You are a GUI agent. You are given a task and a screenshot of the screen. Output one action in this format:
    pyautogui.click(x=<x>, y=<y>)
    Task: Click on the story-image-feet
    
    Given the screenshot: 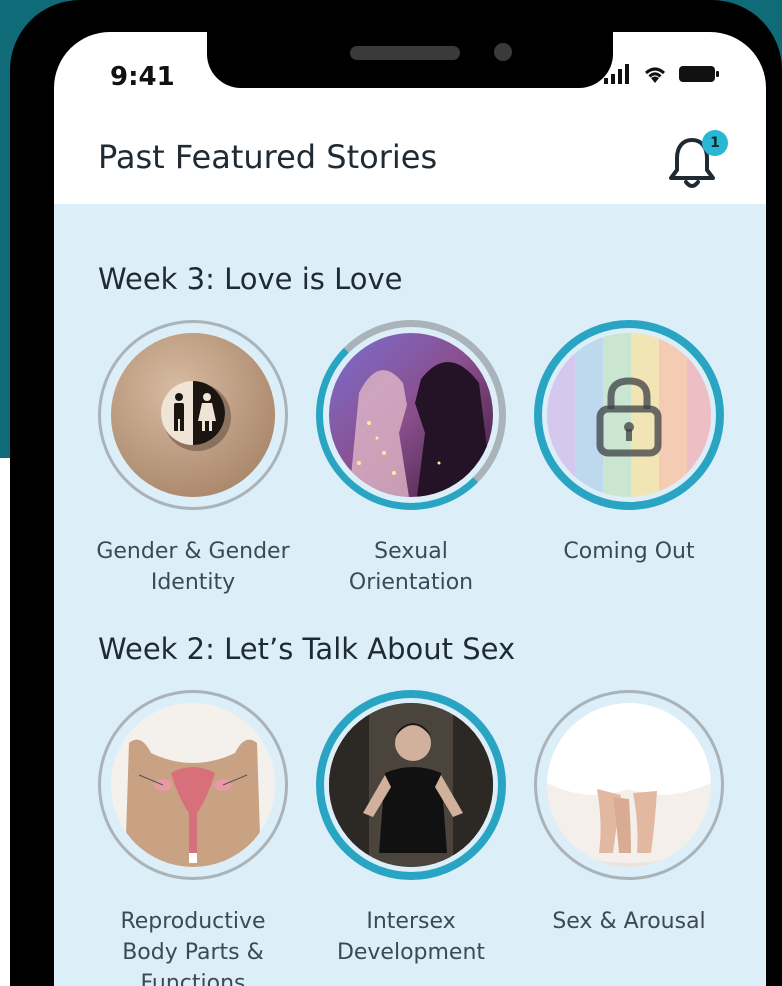 What is the action you would take?
    pyautogui.click(x=629, y=785)
    